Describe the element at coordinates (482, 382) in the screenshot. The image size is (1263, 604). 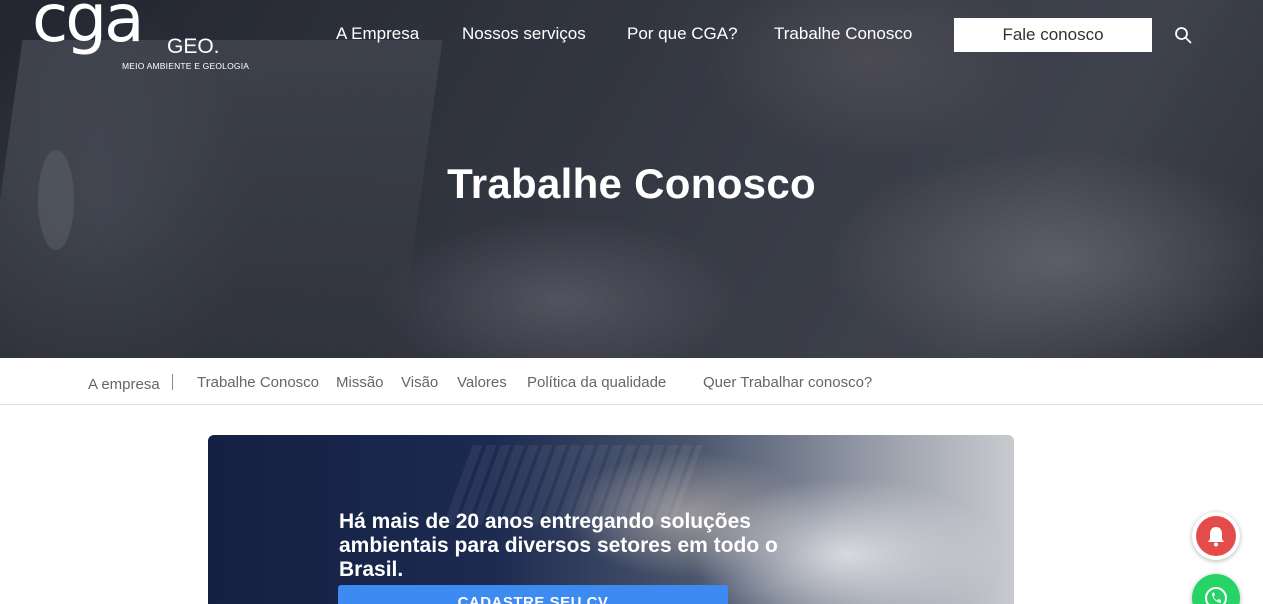
I see `subnav-item-valores: Valores` at that location.